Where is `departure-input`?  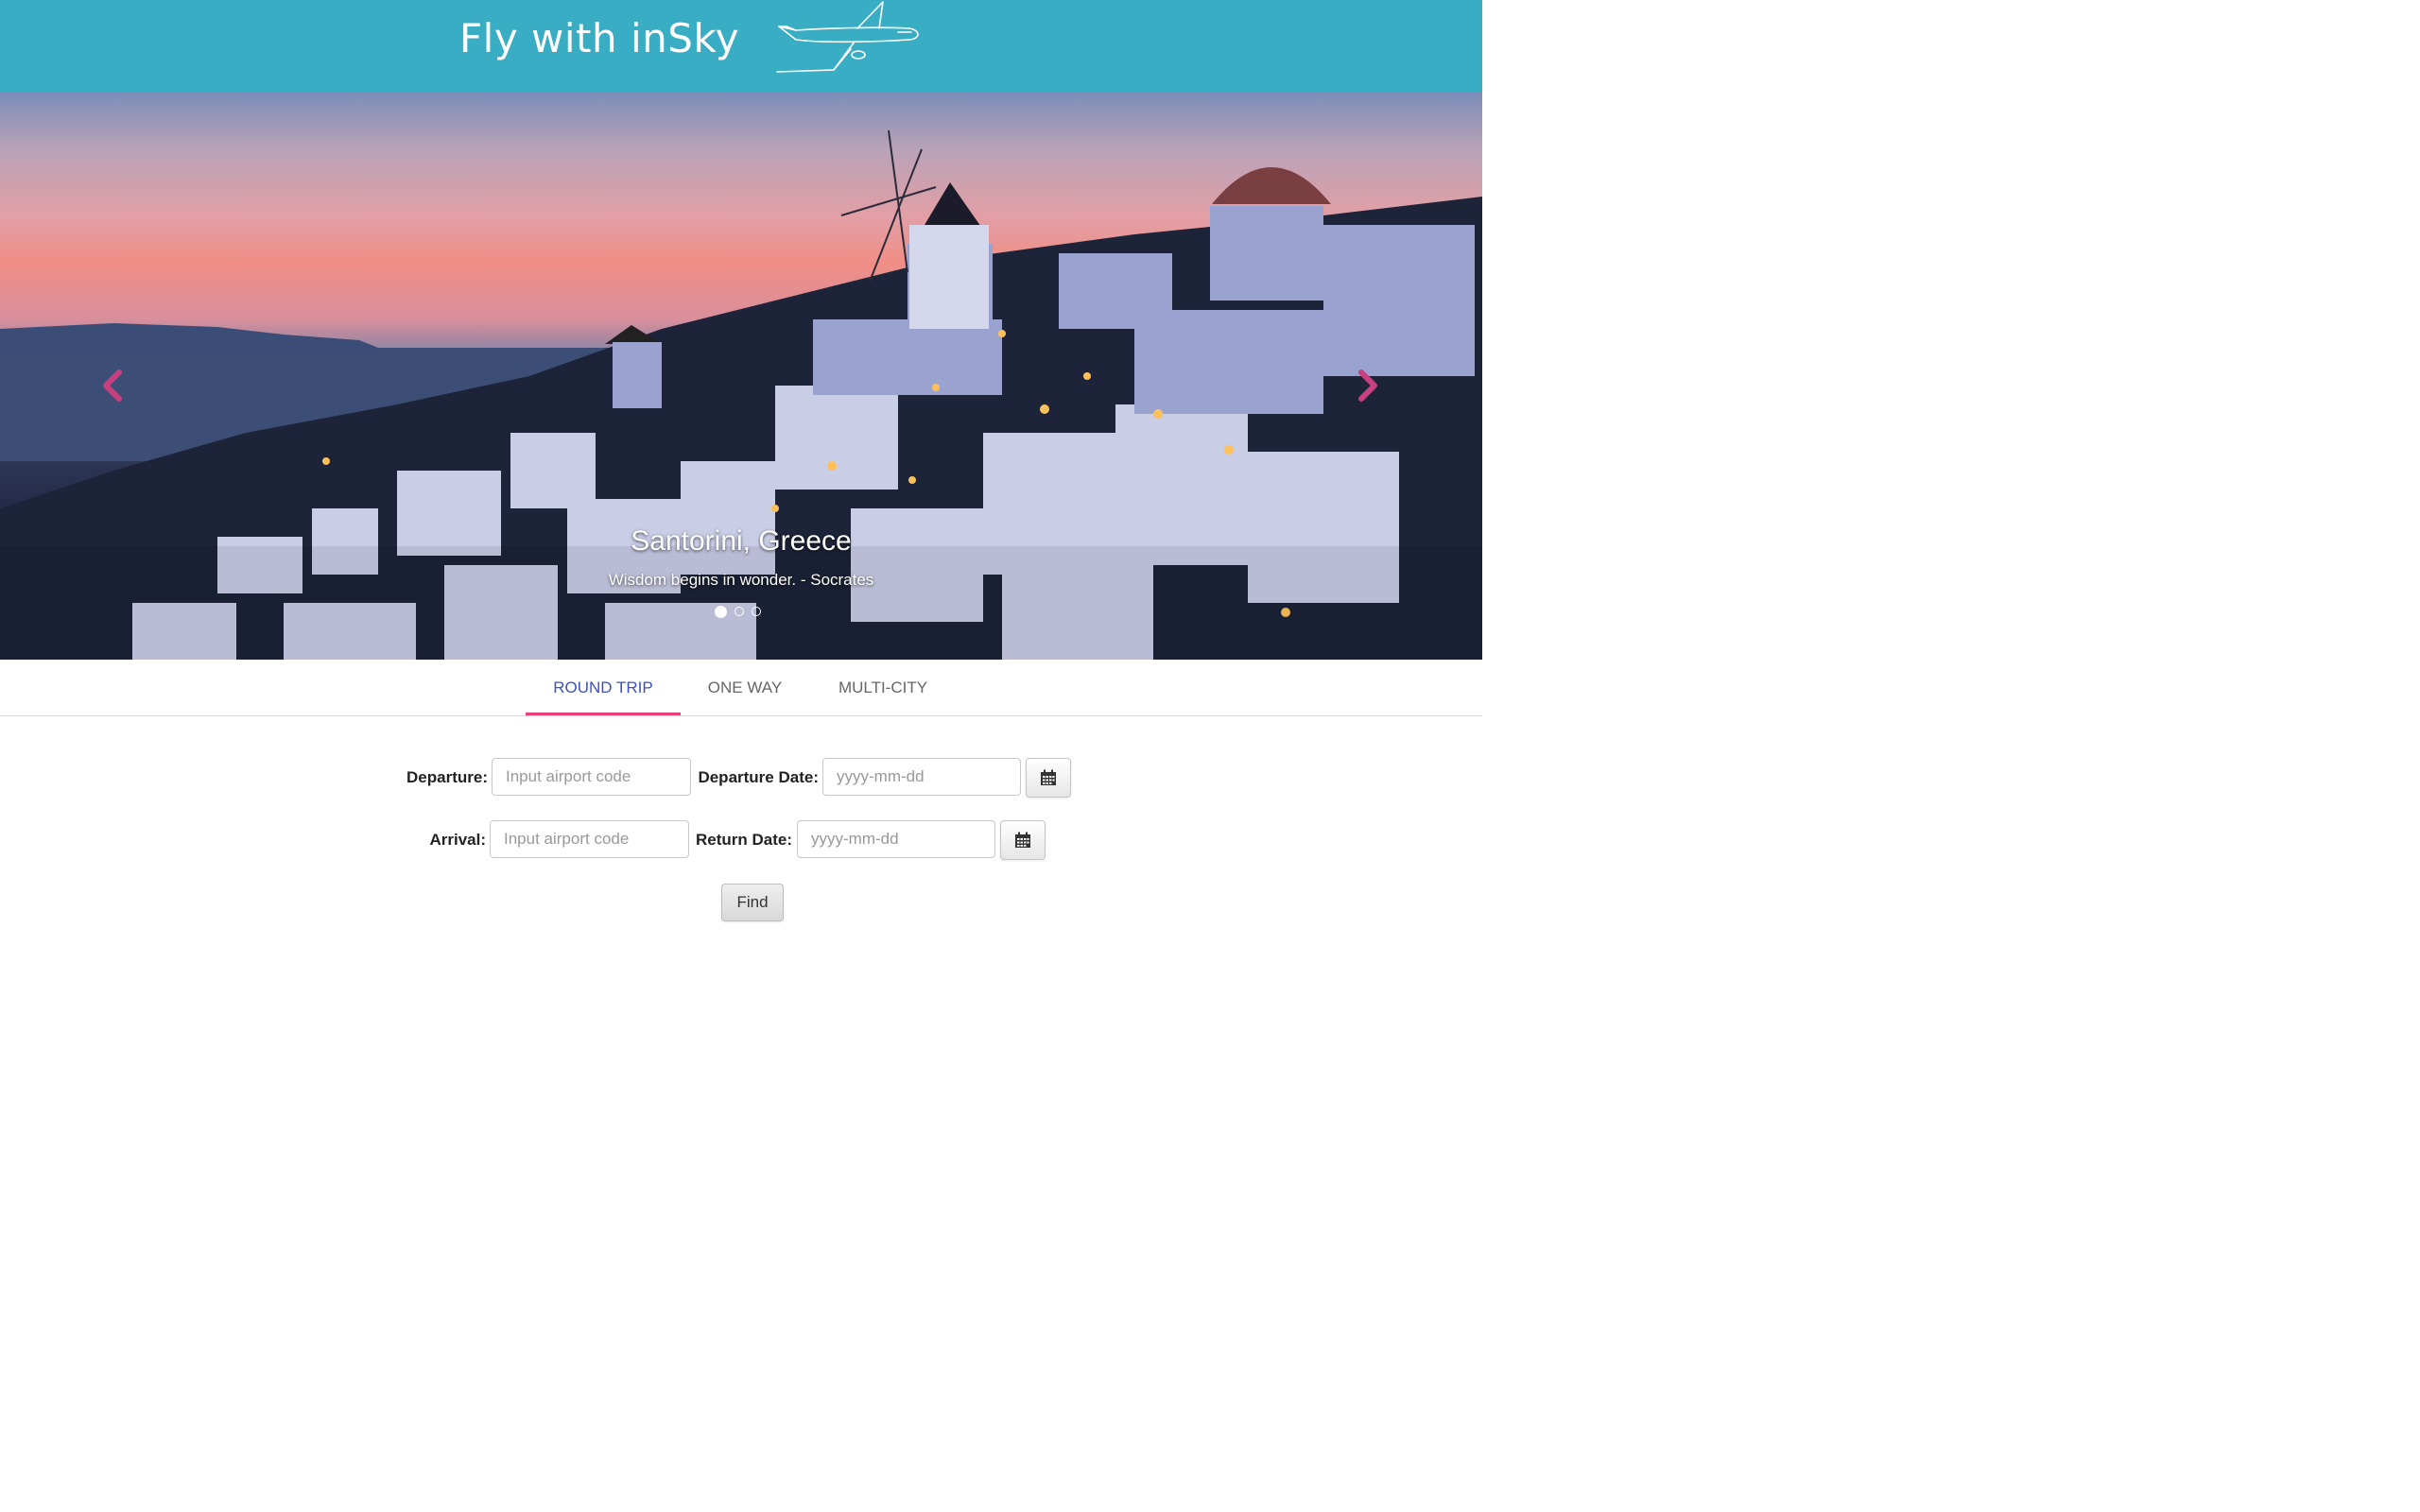
departure-input is located at coordinates (591, 777).